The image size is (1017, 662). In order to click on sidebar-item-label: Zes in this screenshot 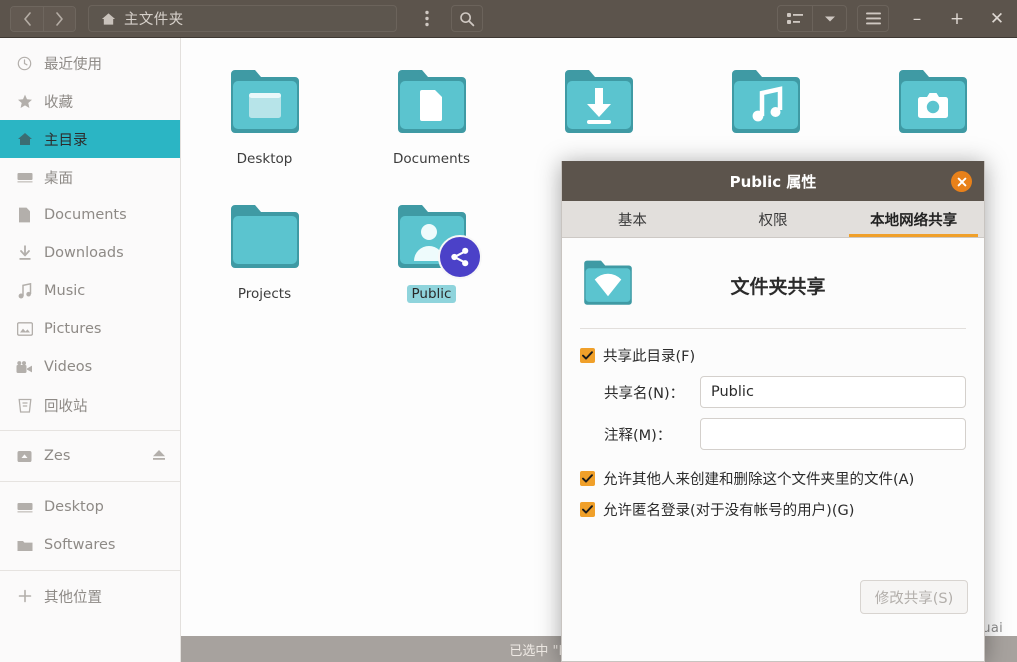, I will do `click(57, 456)`.